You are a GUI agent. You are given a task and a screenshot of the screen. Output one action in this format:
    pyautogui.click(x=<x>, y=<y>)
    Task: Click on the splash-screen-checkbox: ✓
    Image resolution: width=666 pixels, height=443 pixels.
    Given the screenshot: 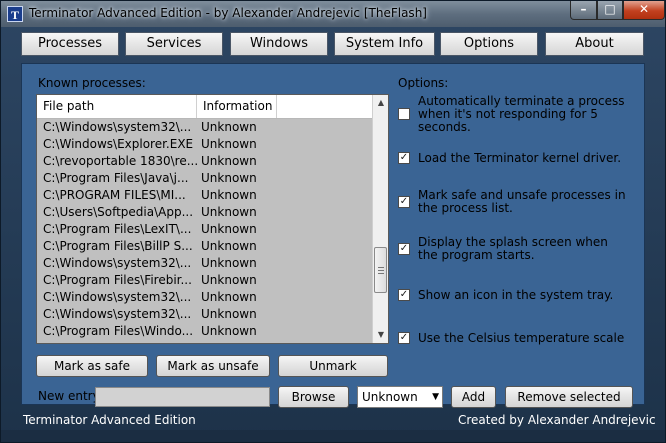 What is the action you would take?
    pyautogui.click(x=404, y=249)
    